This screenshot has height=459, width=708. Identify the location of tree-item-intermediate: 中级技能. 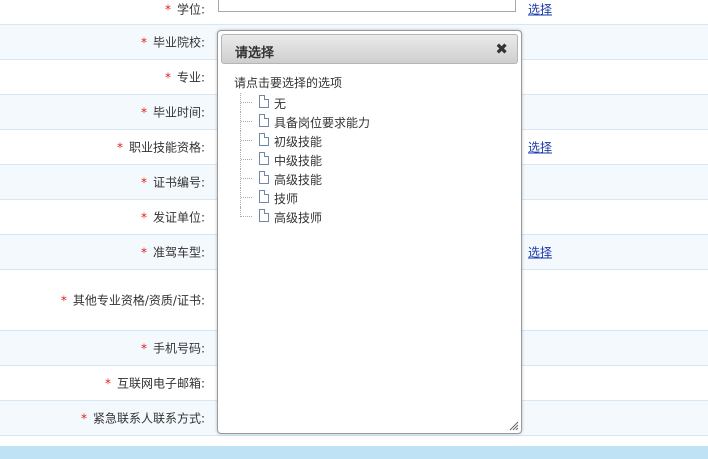
(336, 159).